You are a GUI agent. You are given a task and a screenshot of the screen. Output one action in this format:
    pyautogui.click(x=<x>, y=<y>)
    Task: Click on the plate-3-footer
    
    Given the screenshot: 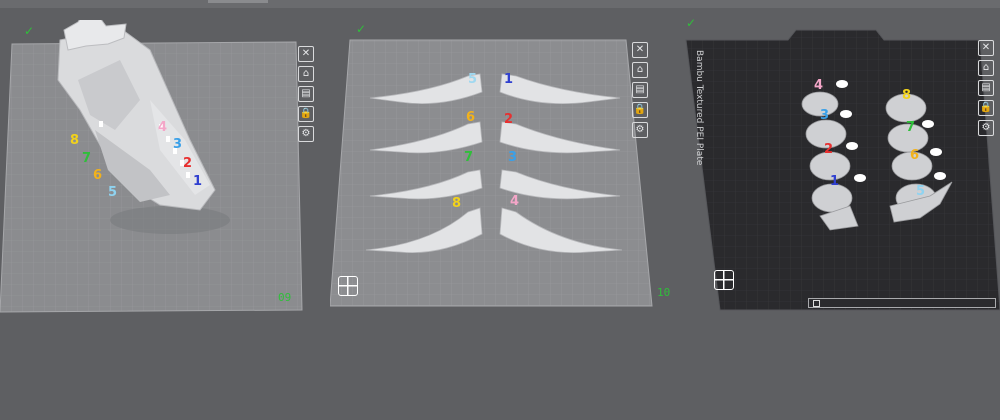 What is the action you would take?
    pyautogui.click(x=902, y=303)
    